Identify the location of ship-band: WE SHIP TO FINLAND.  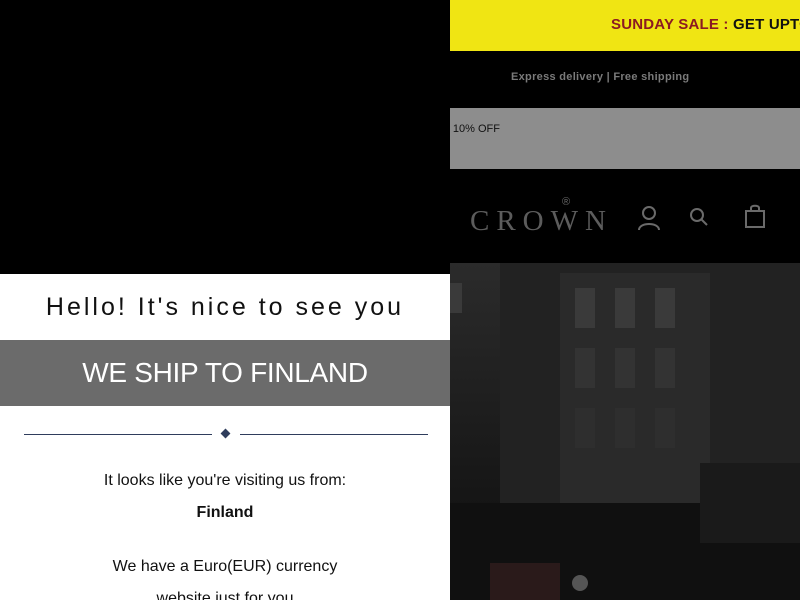
(225, 373).